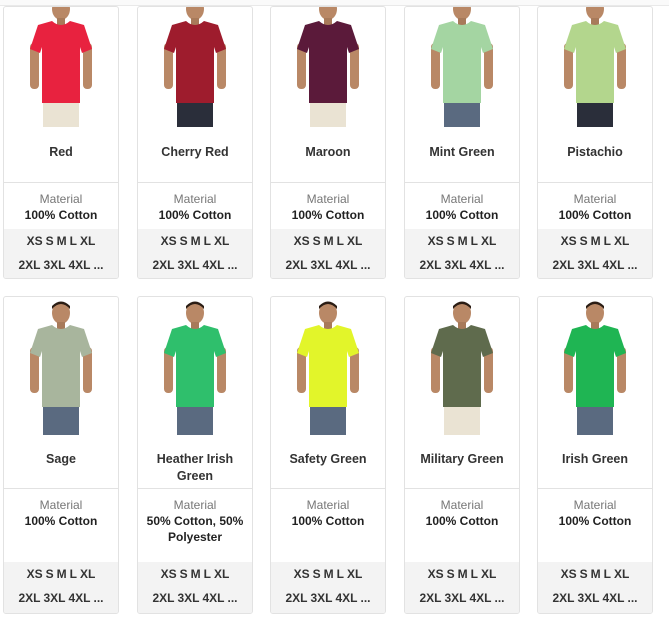 Image resolution: width=669 pixels, height=618 pixels. What do you see at coordinates (462, 152) in the screenshot?
I see `product-color-name: Mint Green` at bounding box center [462, 152].